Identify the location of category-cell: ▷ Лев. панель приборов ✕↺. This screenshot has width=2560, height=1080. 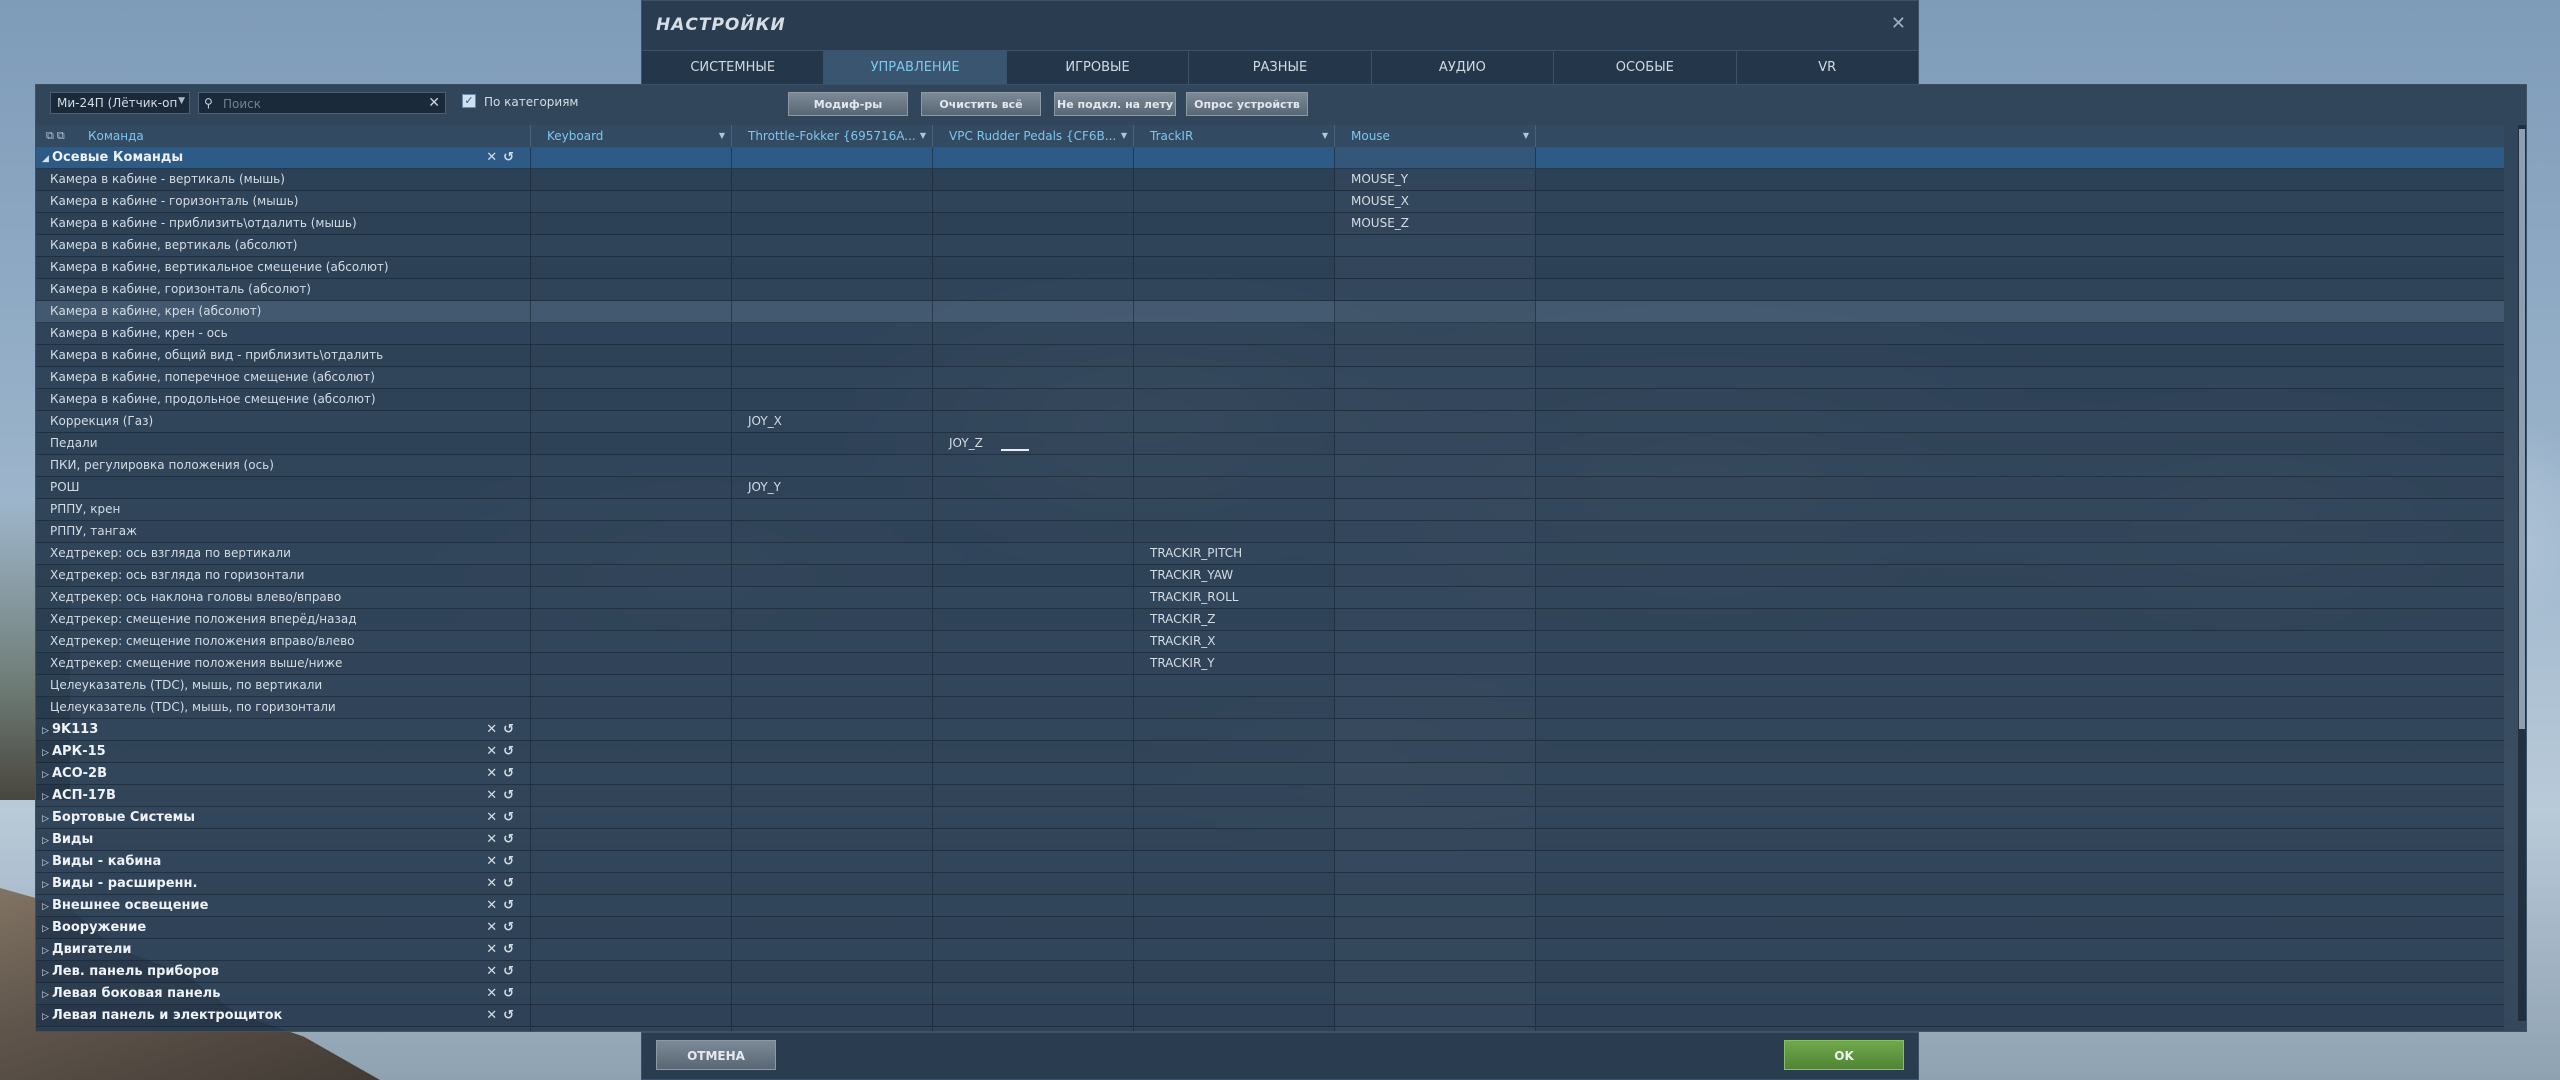
(283, 971).